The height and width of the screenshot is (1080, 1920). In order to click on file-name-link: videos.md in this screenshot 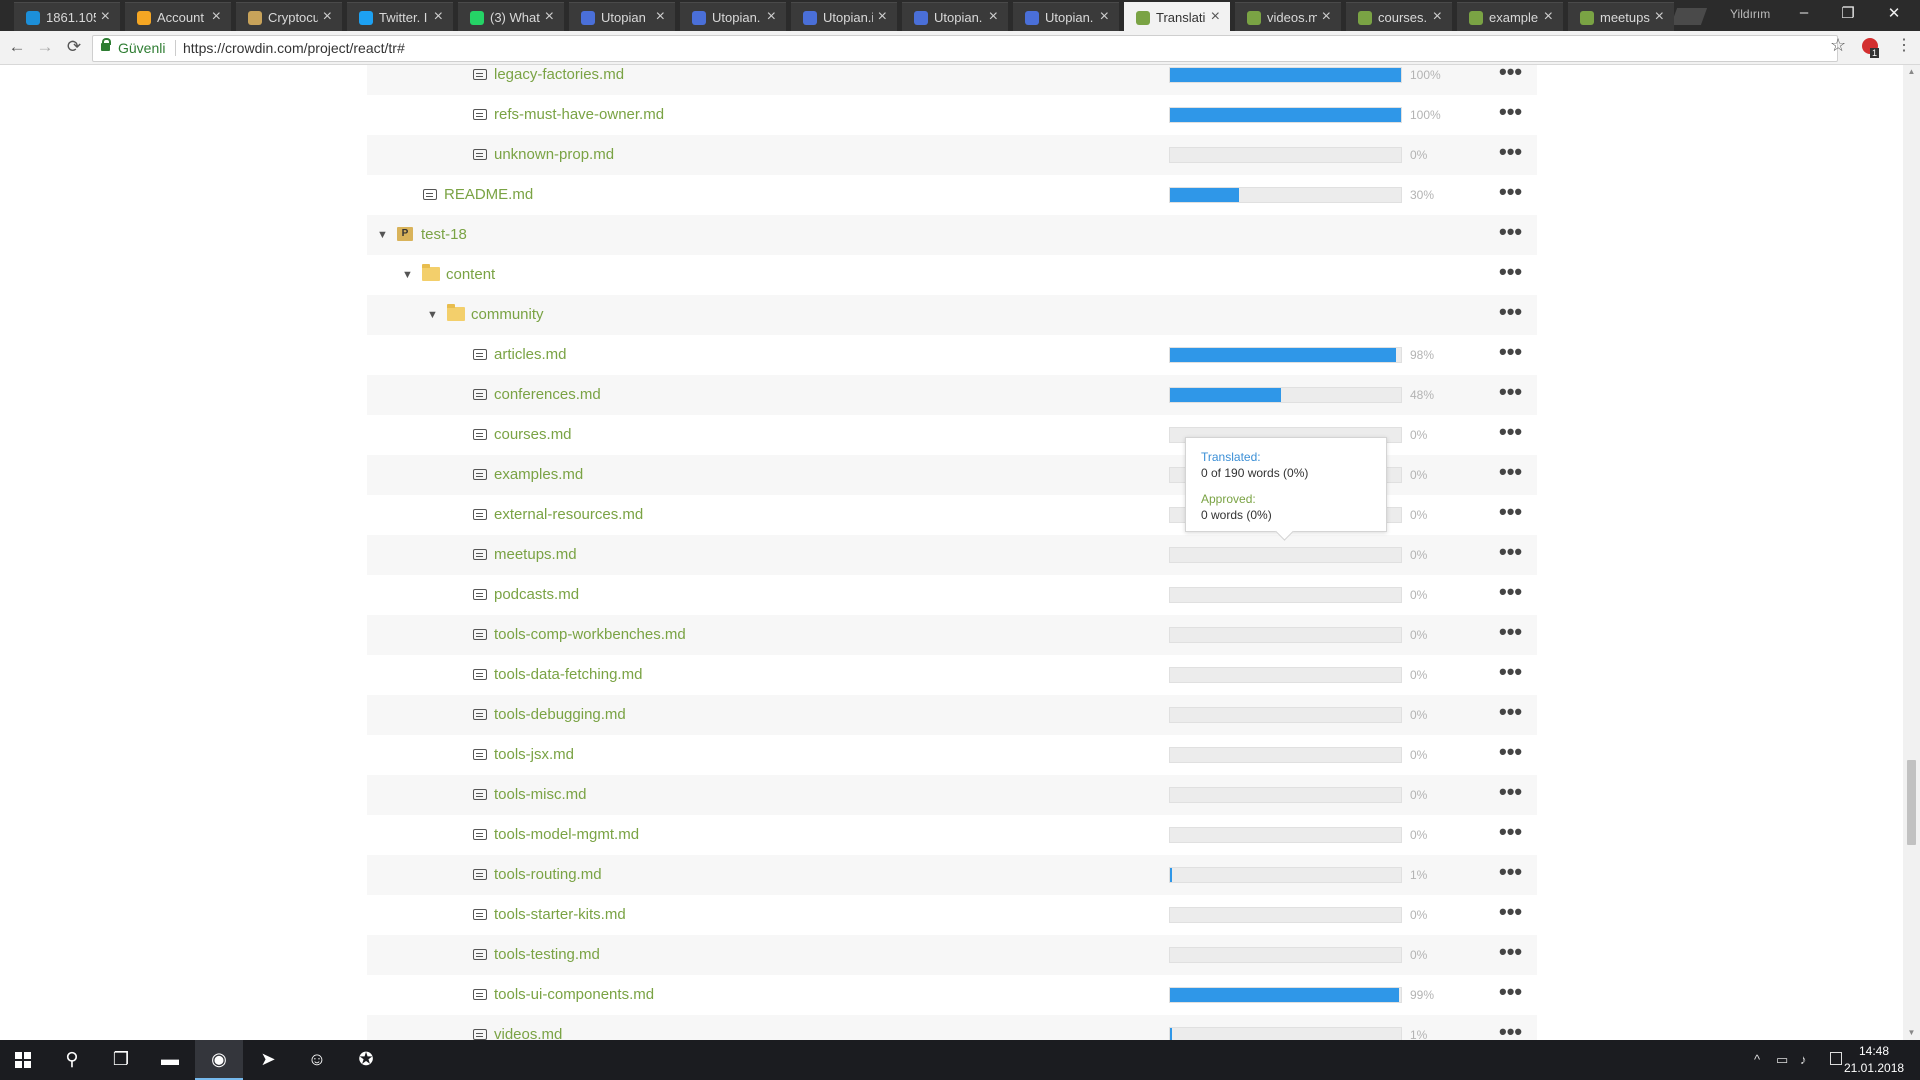, I will do `click(528, 1033)`.